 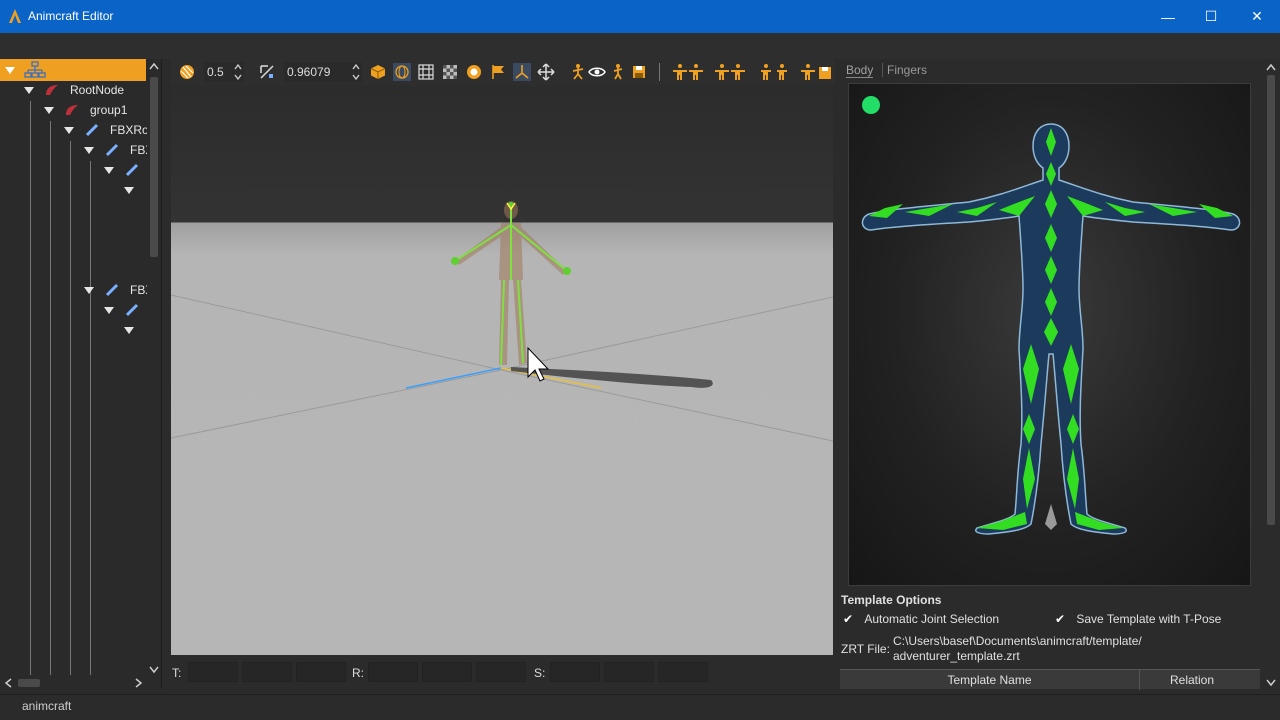 What do you see at coordinates (97, 90) in the screenshot?
I see `tree-item-label: RootNode` at bounding box center [97, 90].